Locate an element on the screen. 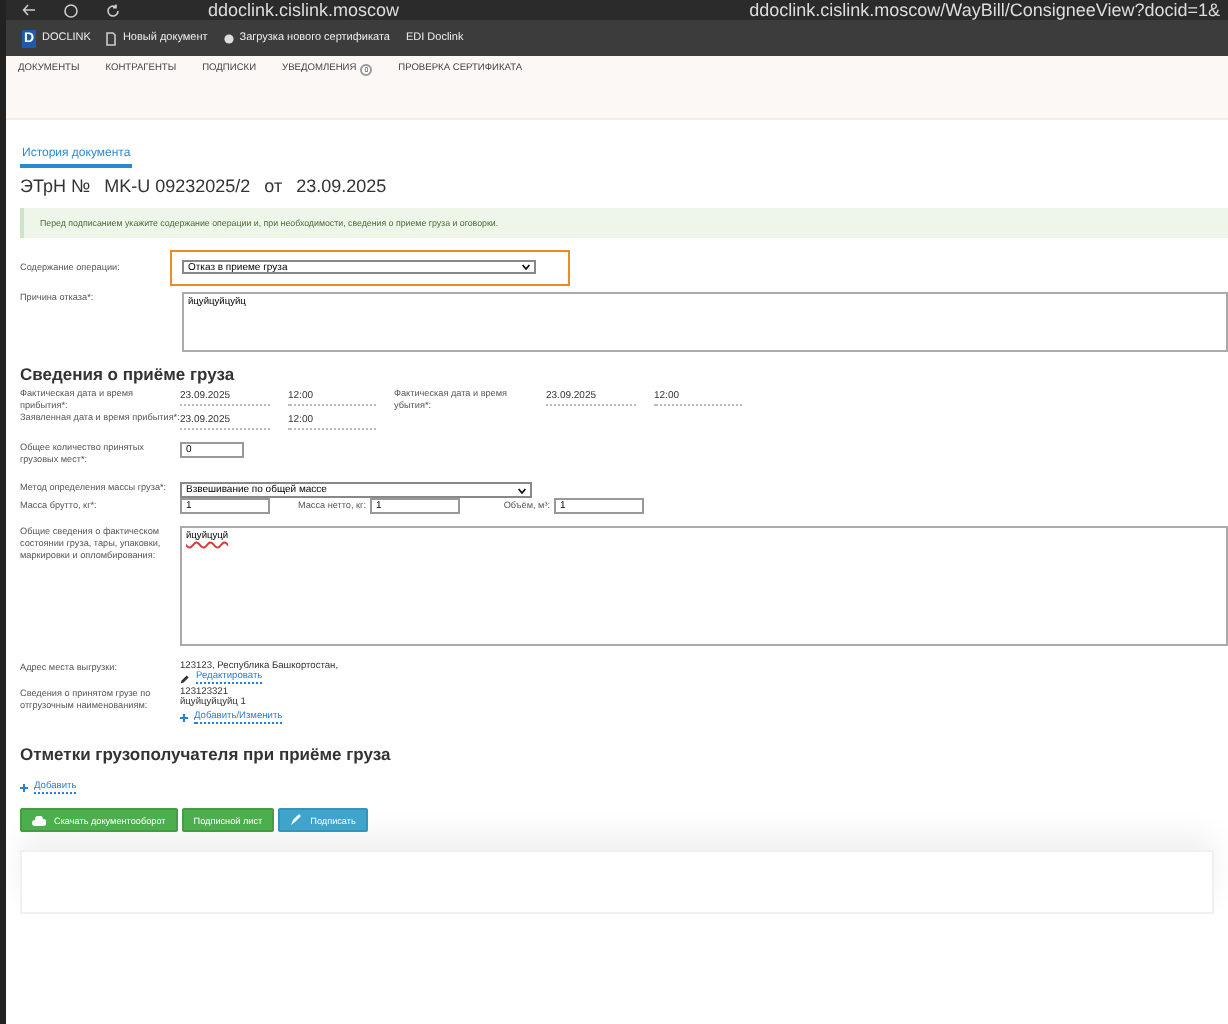 The height and width of the screenshot is (1024, 1228). page-url: ddoclink.cislink.moscow/WayBill/ConsigneeView?docid=1& is located at coordinates (984, 10).